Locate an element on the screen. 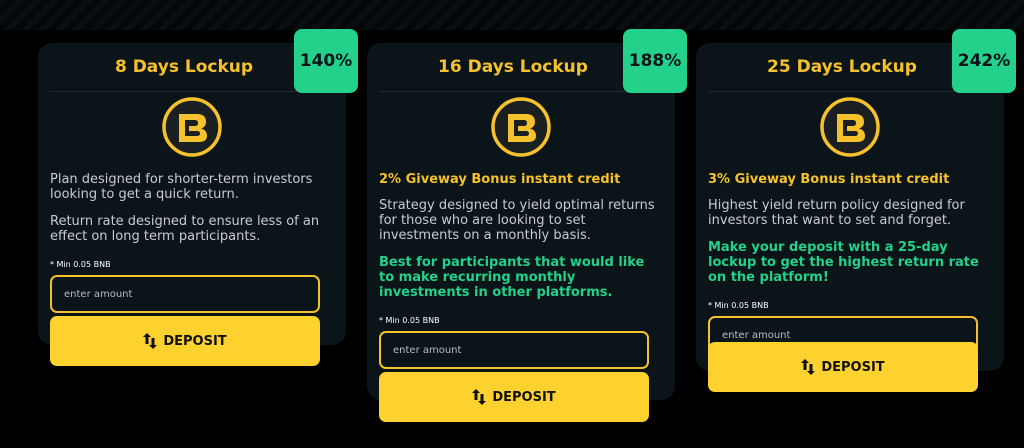 This screenshot has height=448, width=1024. card-header: 25 Days Lockup is located at coordinates (850, 67).